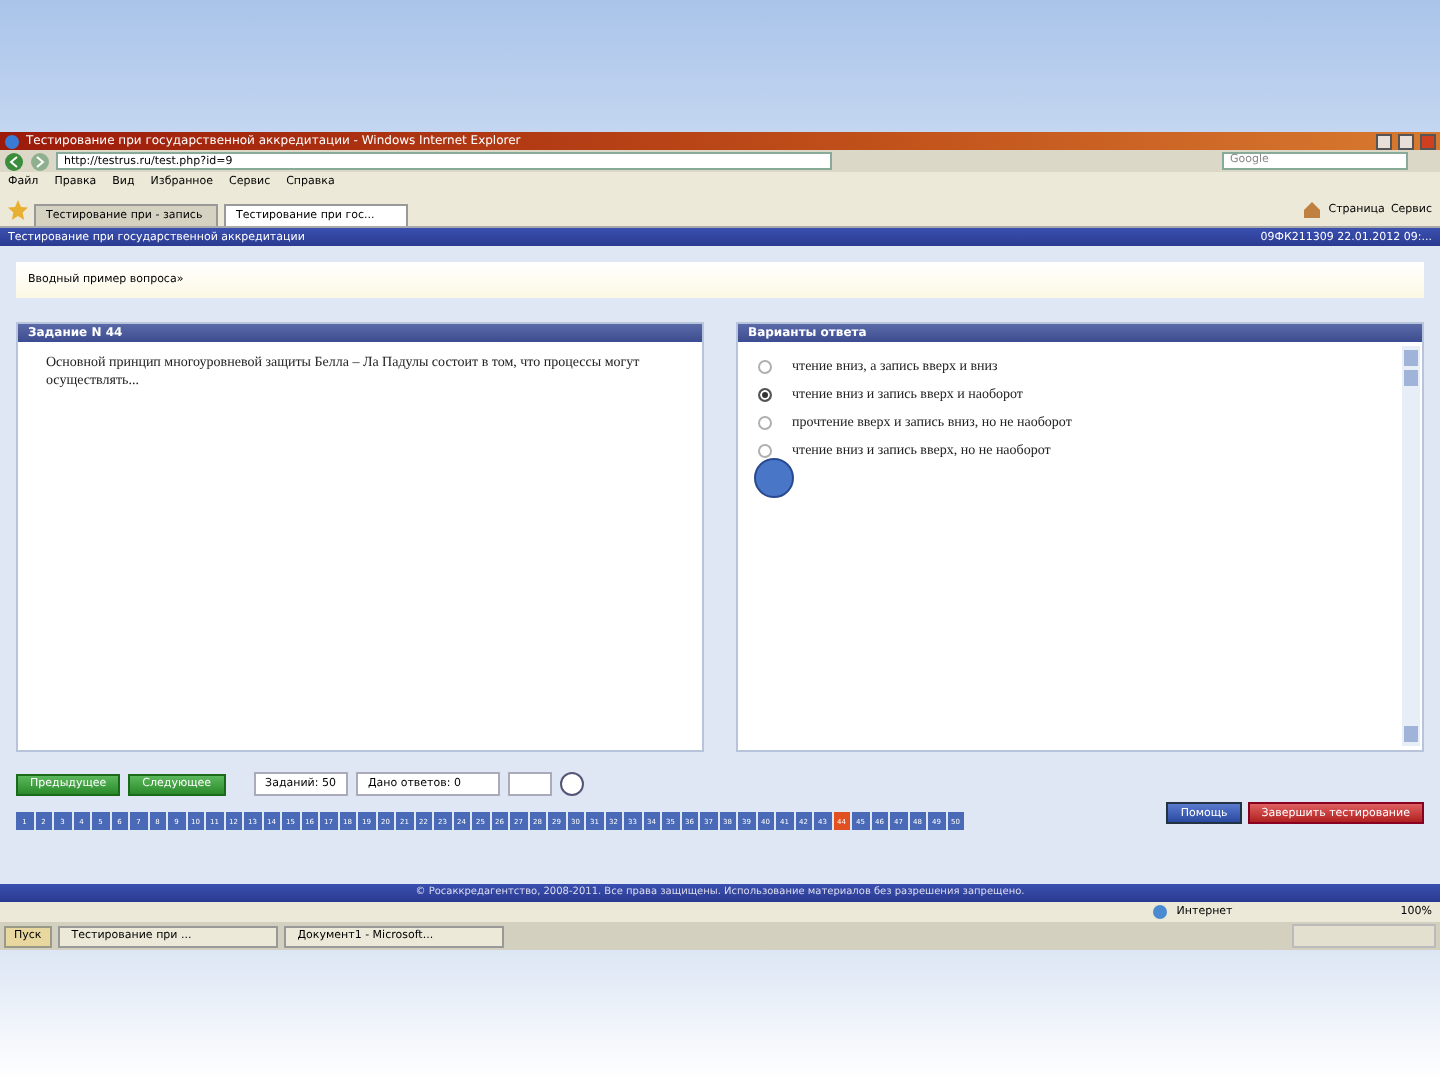  Describe the element at coordinates (18, 209) in the screenshot. I see `star-icon` at that location.